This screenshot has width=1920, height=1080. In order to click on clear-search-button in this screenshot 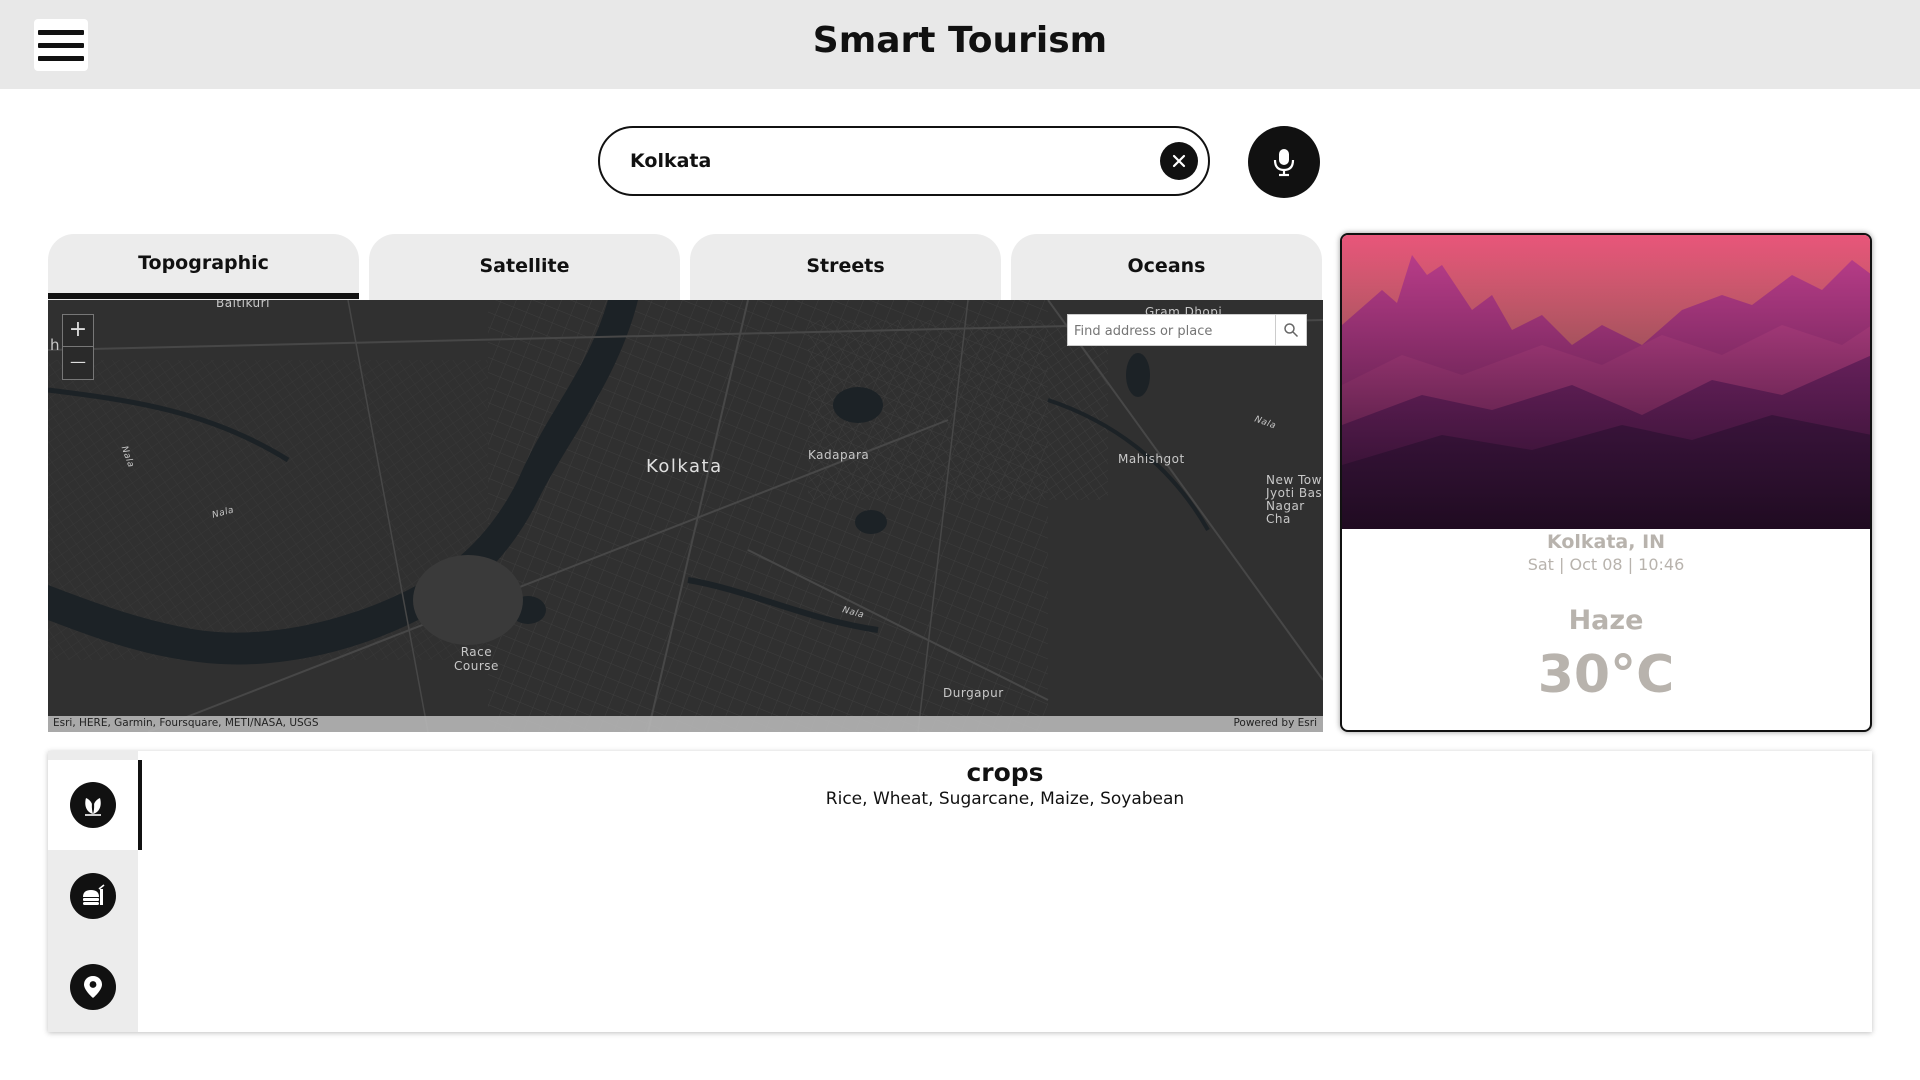, I will do `click(1179, 161)`.